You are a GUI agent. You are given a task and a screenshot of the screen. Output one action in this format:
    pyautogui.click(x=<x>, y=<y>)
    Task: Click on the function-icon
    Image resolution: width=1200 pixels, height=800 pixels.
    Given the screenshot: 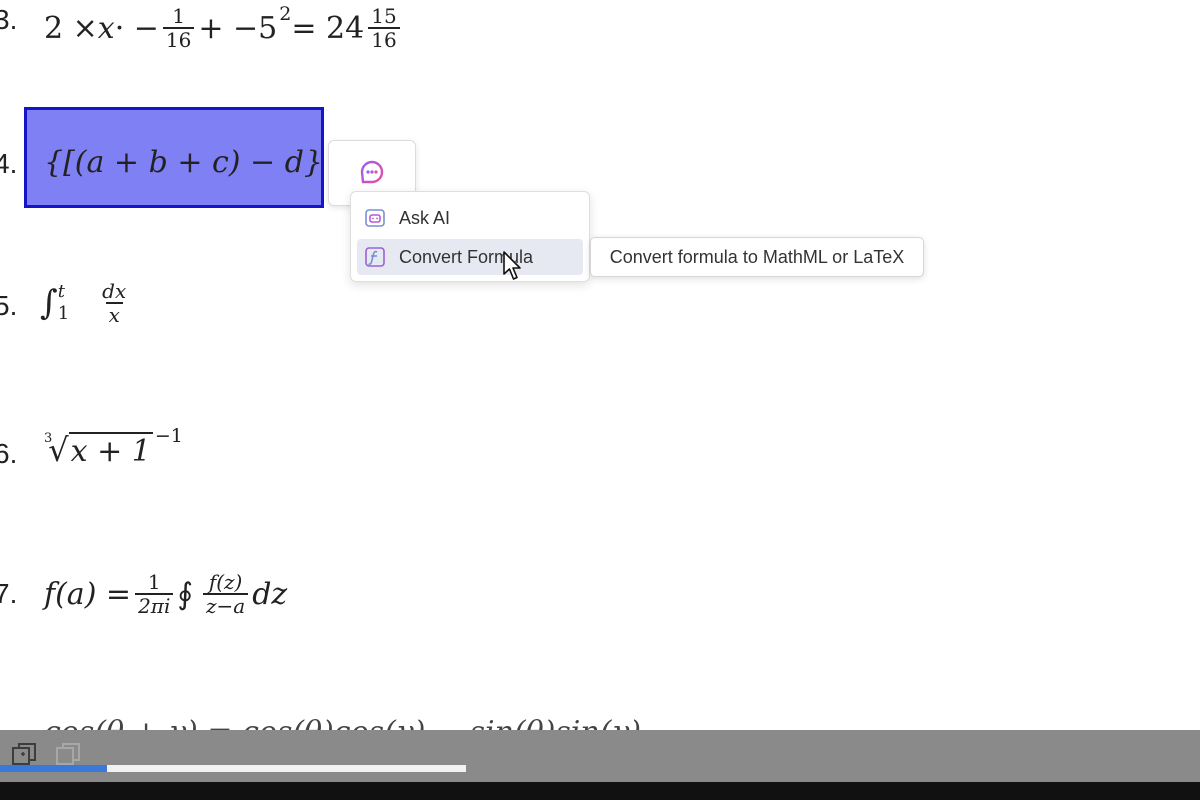 What is the action you would take?
    pyautogui.click(x=375, y=257)
    